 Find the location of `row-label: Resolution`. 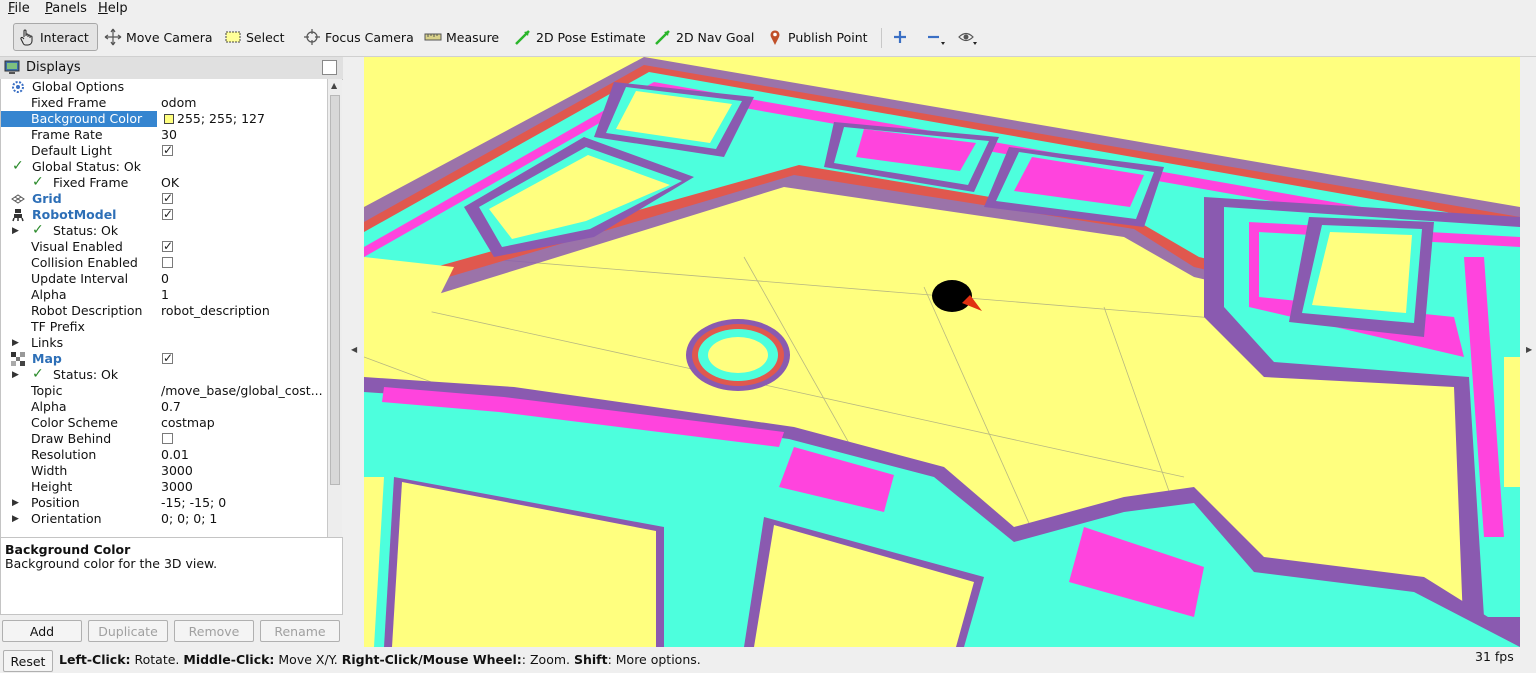

row-label: Resolution is located at coordinates (64, 454).